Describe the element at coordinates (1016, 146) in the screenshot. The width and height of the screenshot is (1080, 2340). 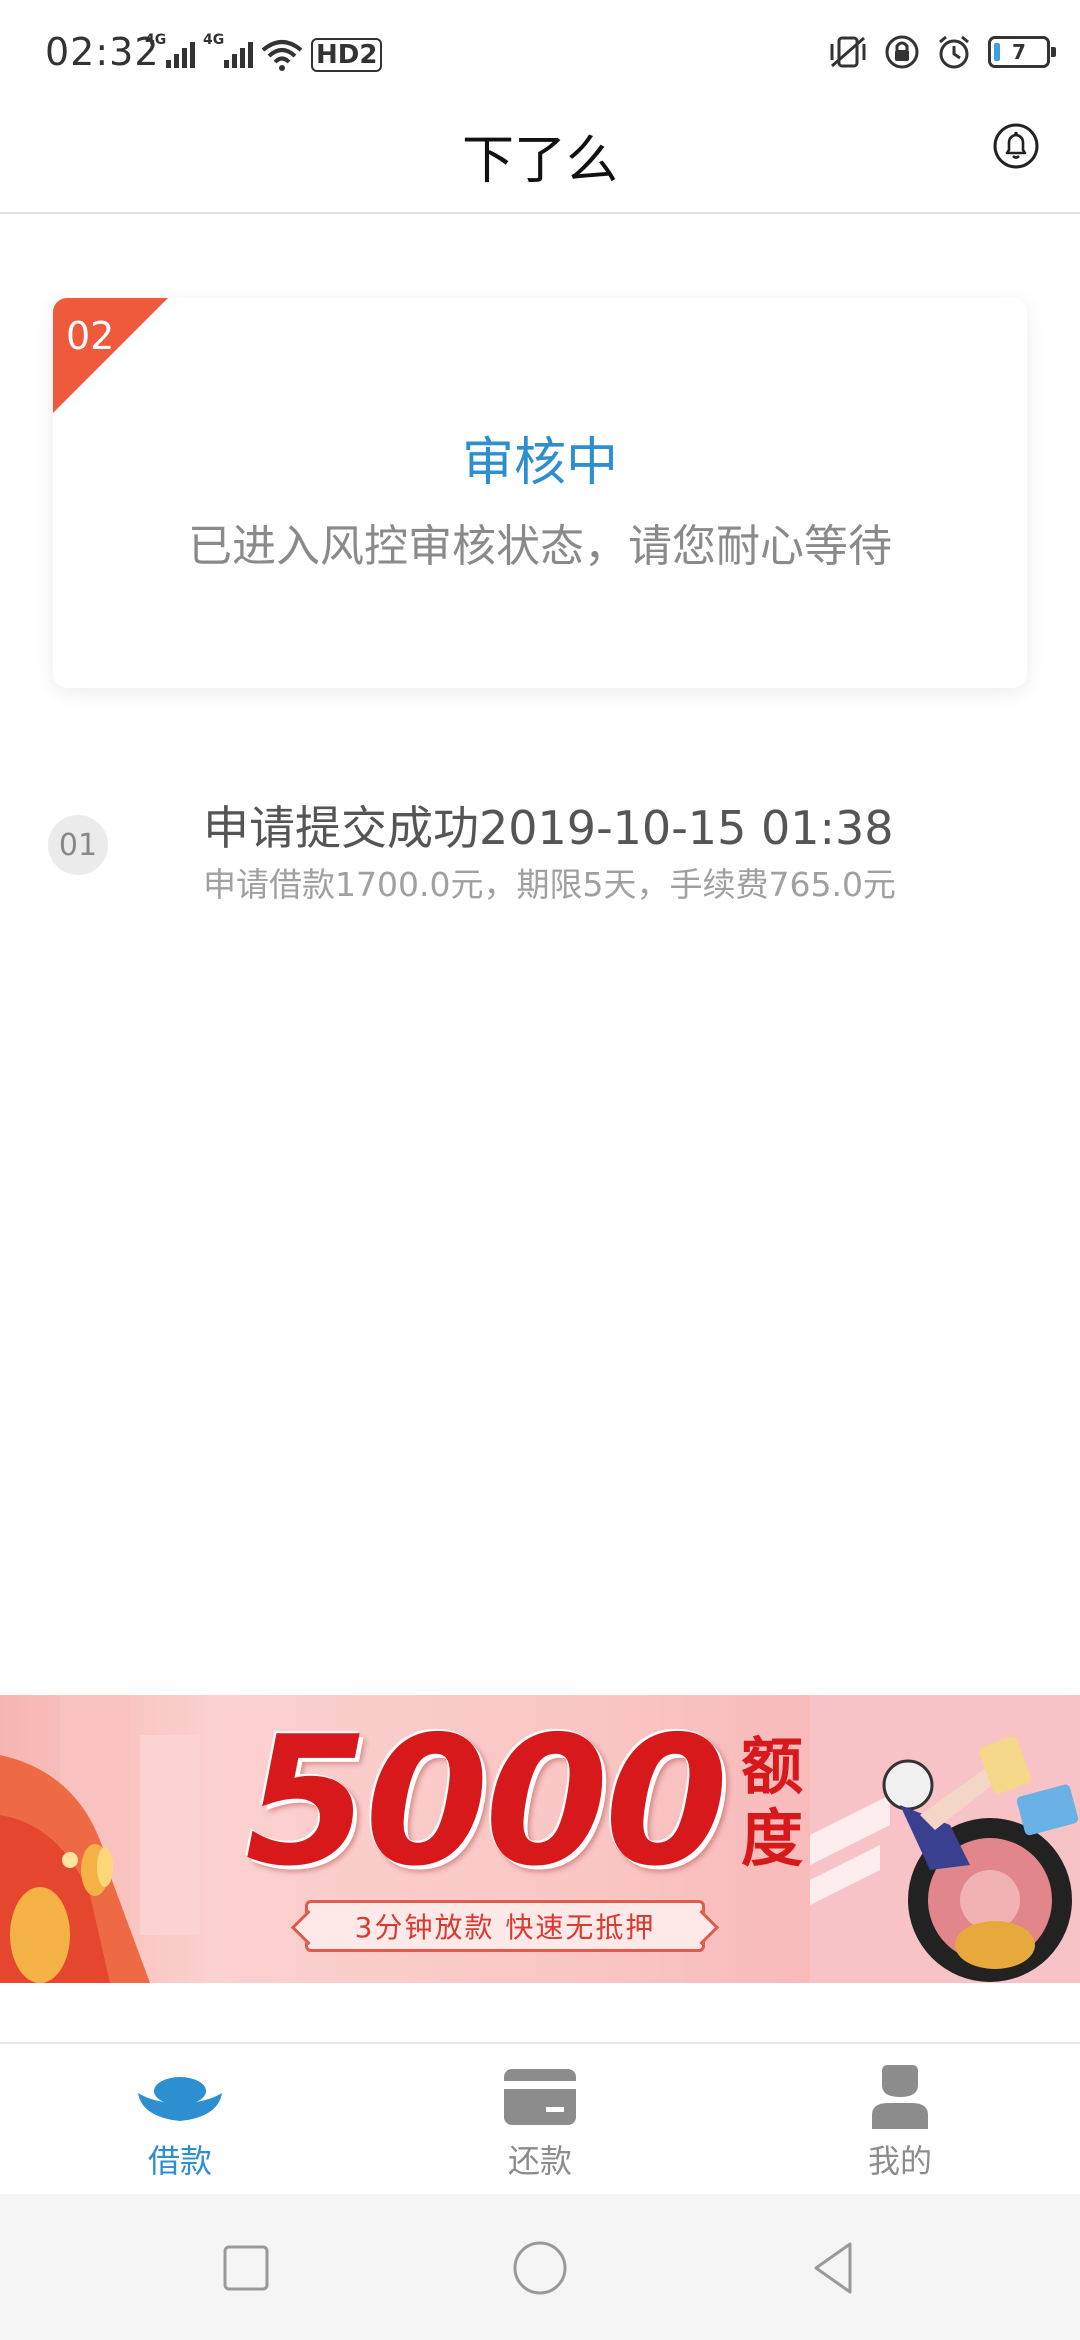
I see `bell-icon` at that location.